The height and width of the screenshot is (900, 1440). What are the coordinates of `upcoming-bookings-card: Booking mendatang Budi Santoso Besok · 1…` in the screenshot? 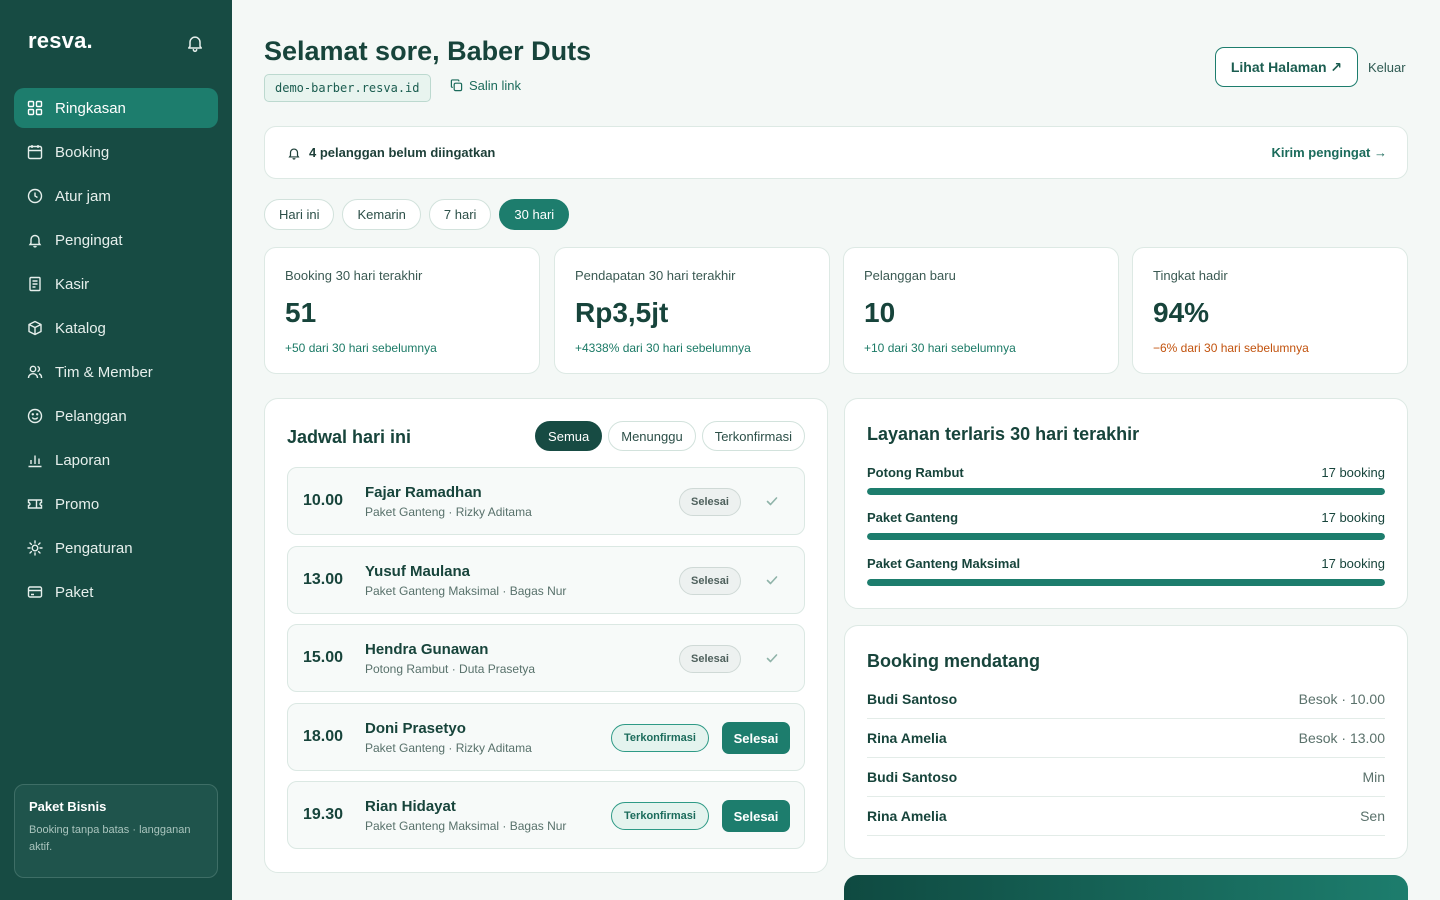 It's located at (1126, 742).